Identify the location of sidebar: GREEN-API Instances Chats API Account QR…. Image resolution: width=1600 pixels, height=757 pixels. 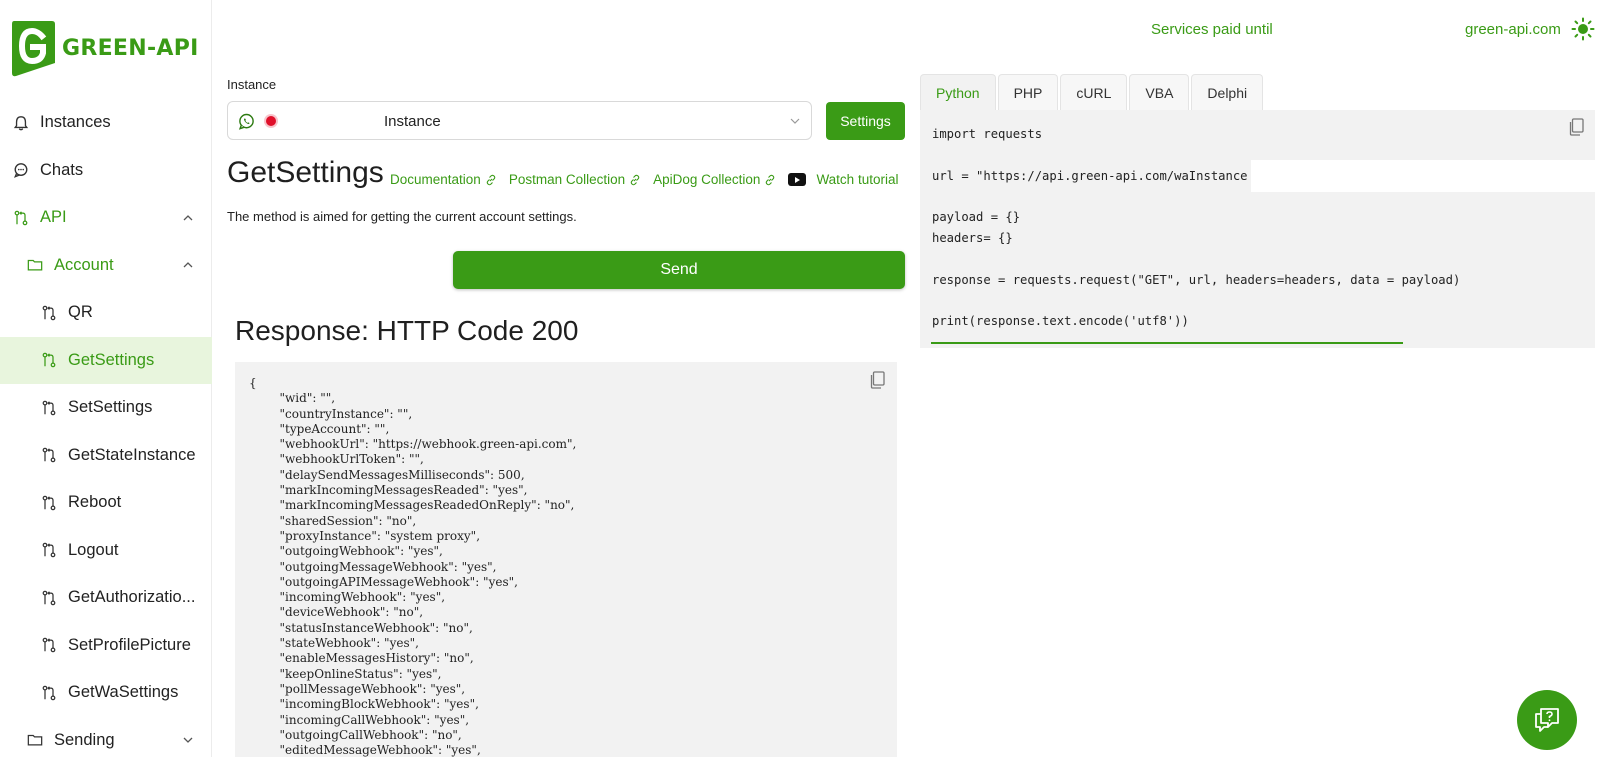
(106, 378).